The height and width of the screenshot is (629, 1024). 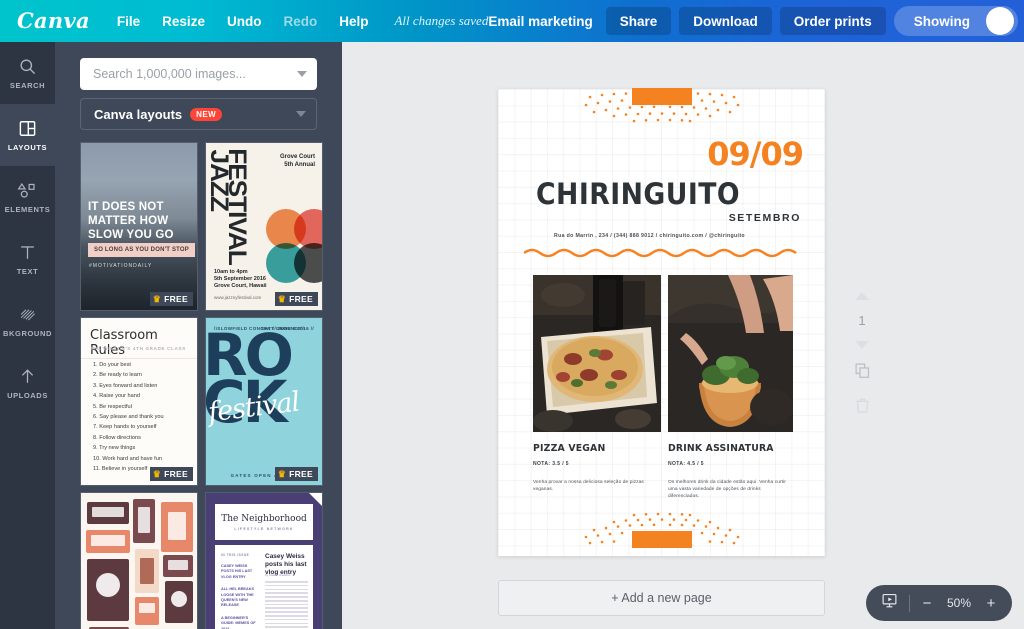 I want to click on wave-divider, so click(x=661, y=253).